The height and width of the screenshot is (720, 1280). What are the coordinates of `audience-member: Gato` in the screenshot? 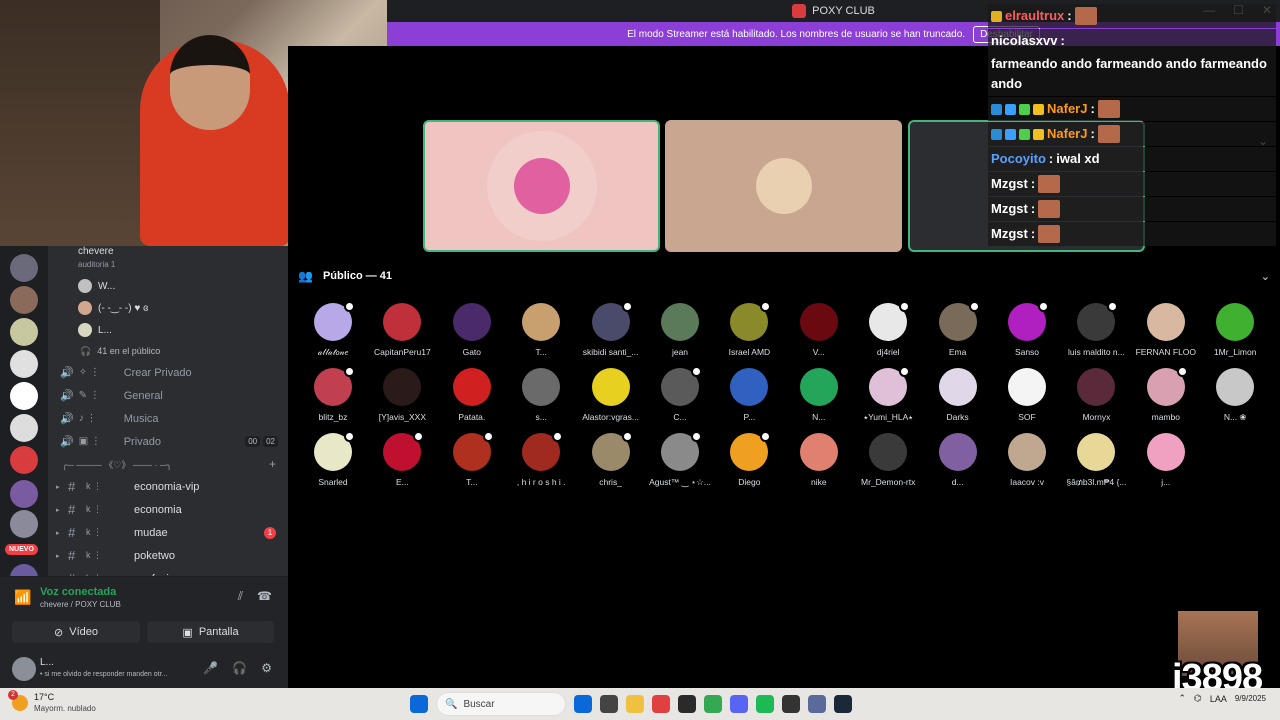 It's located at (472, 333).